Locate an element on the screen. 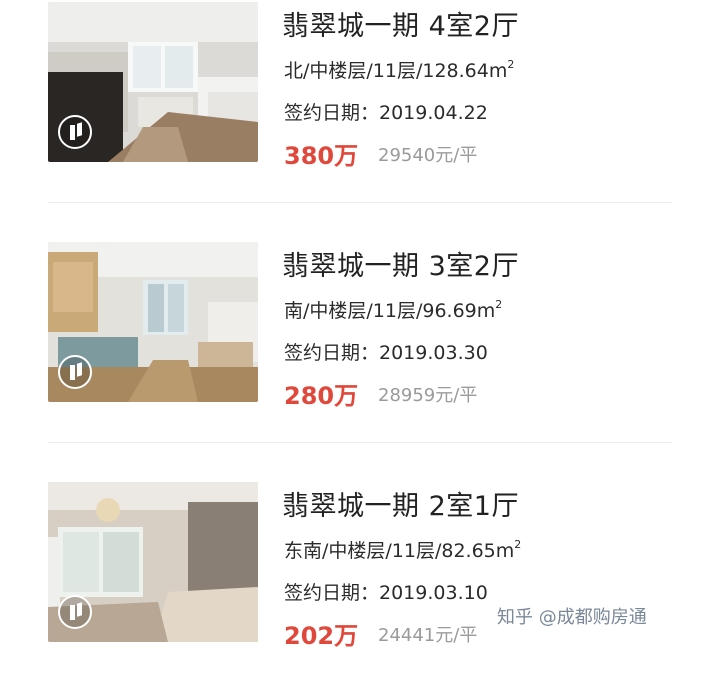  total-price: 280万 is located at coordinates (321, 396).